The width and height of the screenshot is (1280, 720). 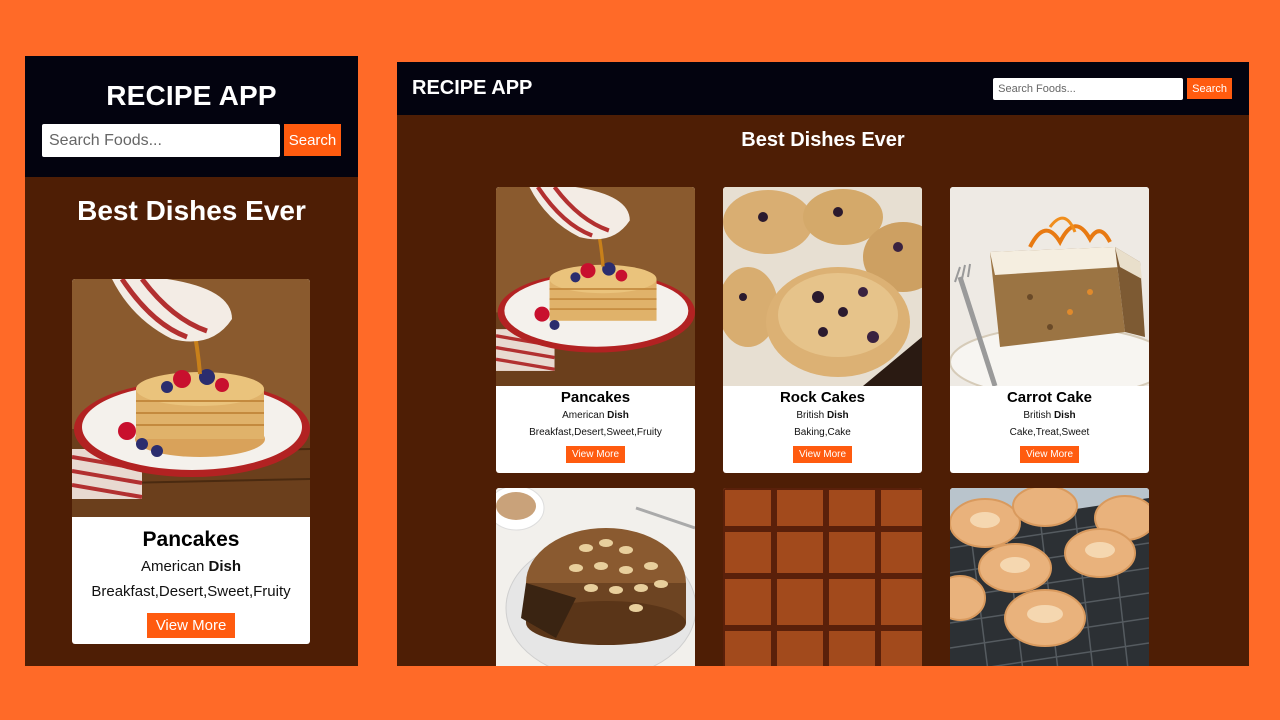 I want to click on carrot-cake-photo, so click(x=1049, y=286).